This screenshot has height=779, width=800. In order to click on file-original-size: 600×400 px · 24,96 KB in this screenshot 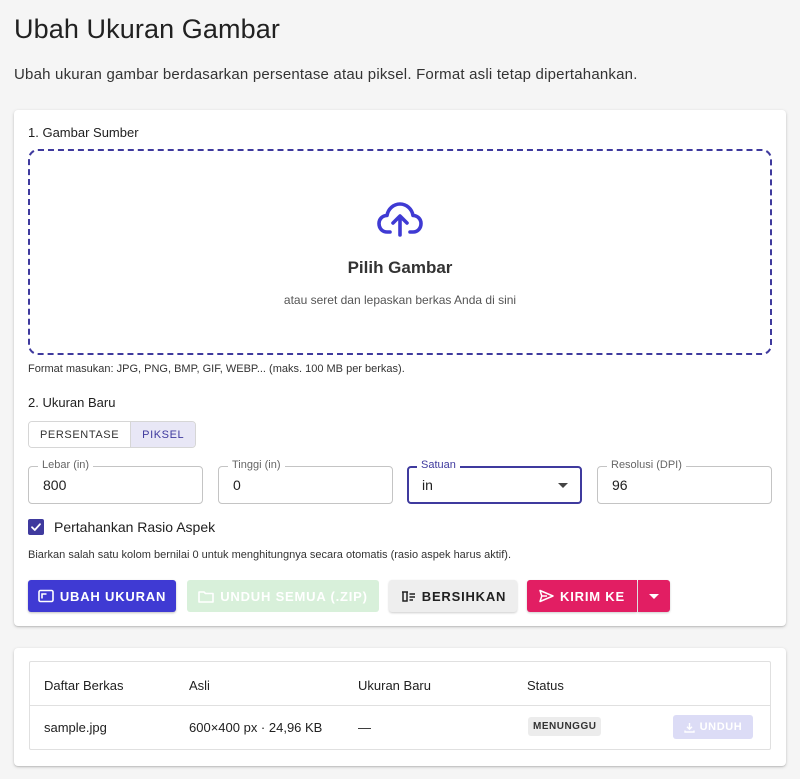, I will do `click(256, 727)`.